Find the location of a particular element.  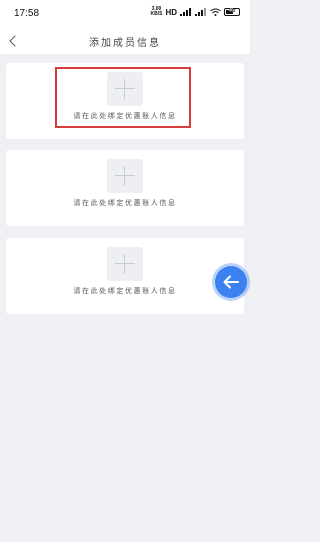

hd-badge: HD is located at coordinates (171, 12).